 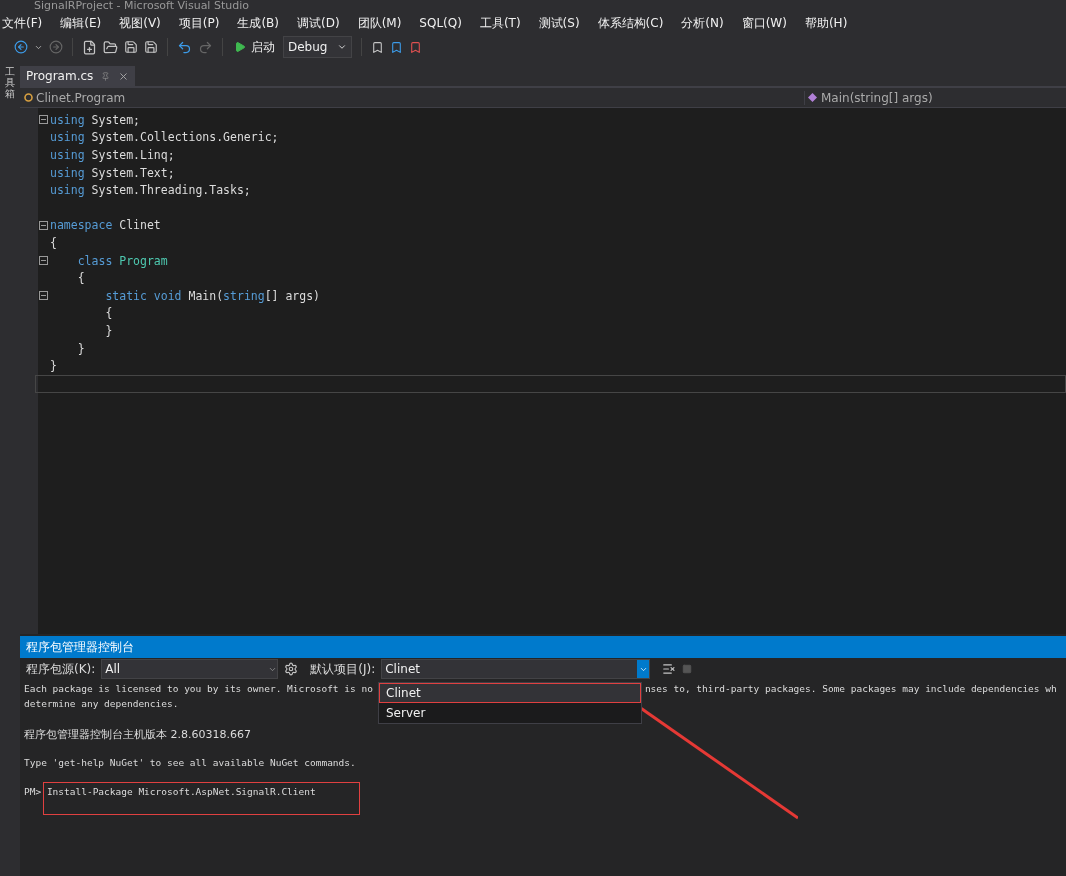 I want to click on menu-item: 团队(M), so click(x=383, y=23).